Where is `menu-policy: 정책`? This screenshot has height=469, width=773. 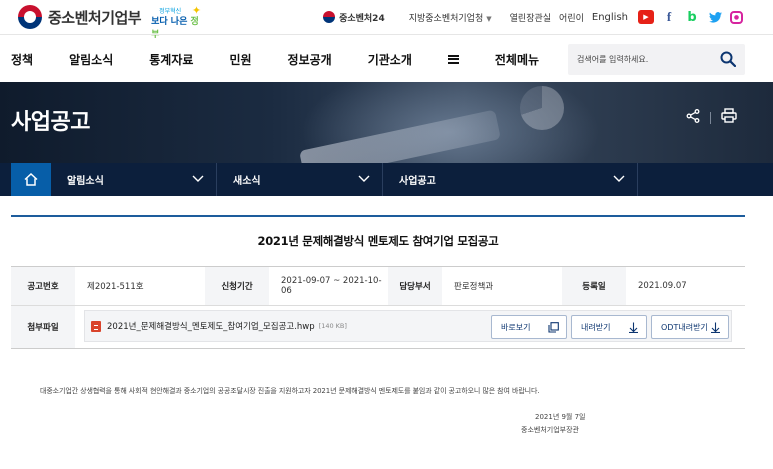 menu-policy: 정책 is located at coordinates (22, 59).